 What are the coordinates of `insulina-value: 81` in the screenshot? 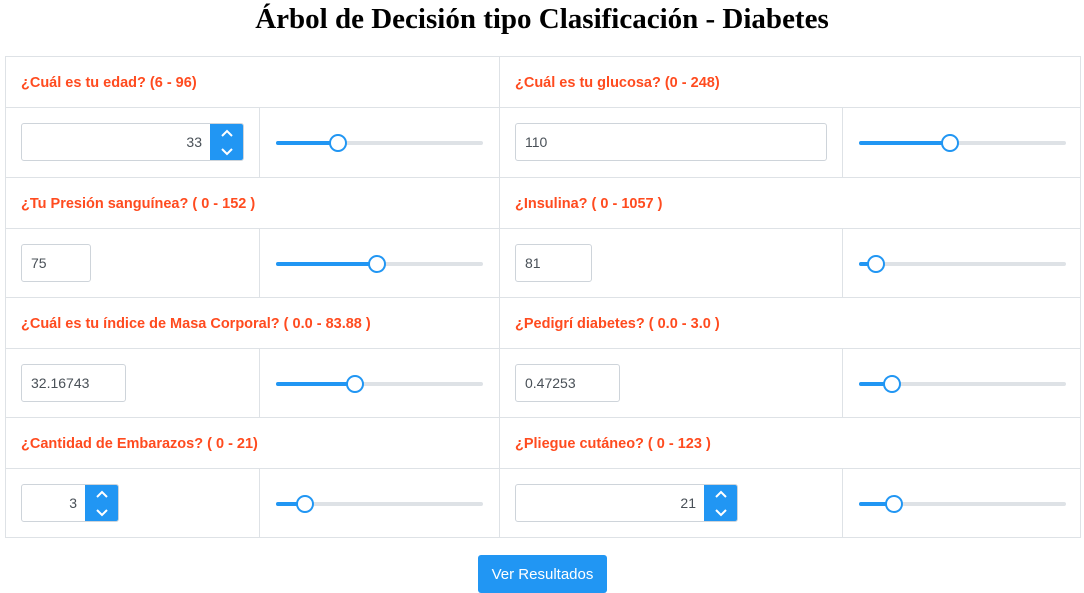 It's located at (533, 263).